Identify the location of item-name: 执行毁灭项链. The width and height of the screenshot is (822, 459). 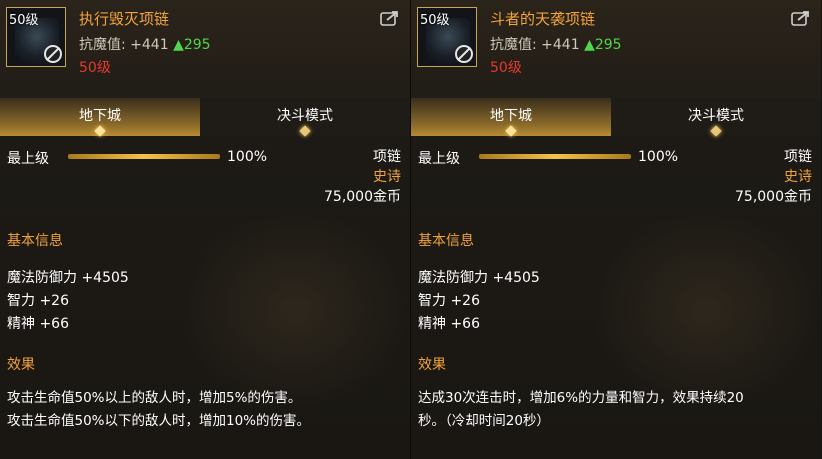
(124, 19).